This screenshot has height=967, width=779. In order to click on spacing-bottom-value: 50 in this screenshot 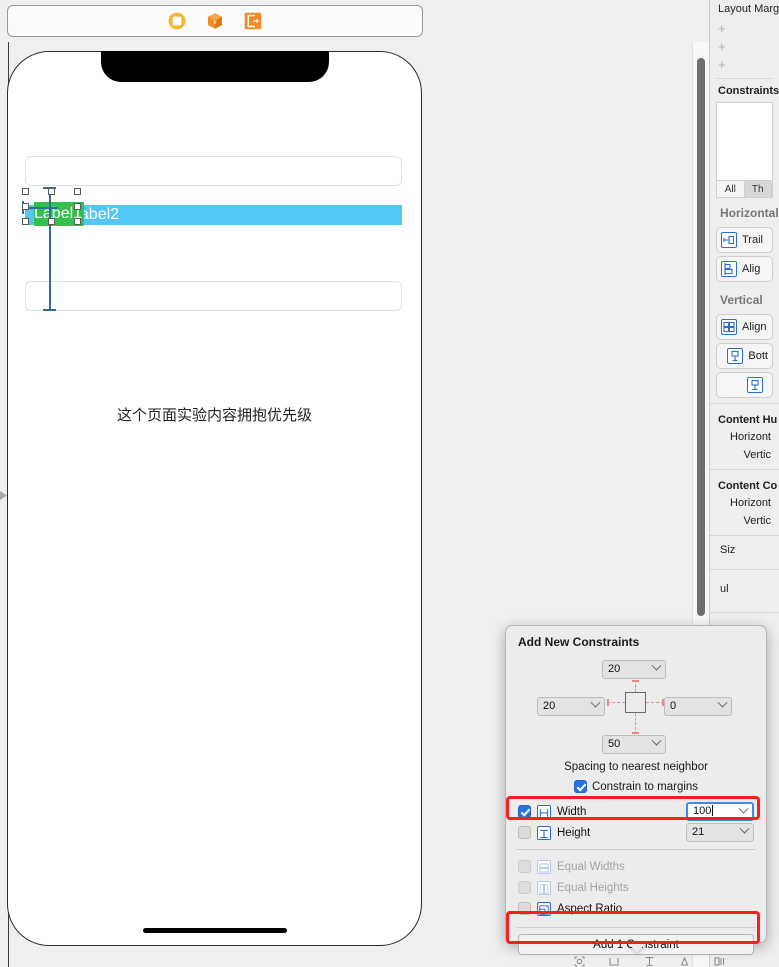, I will do `click(614, 744)`.